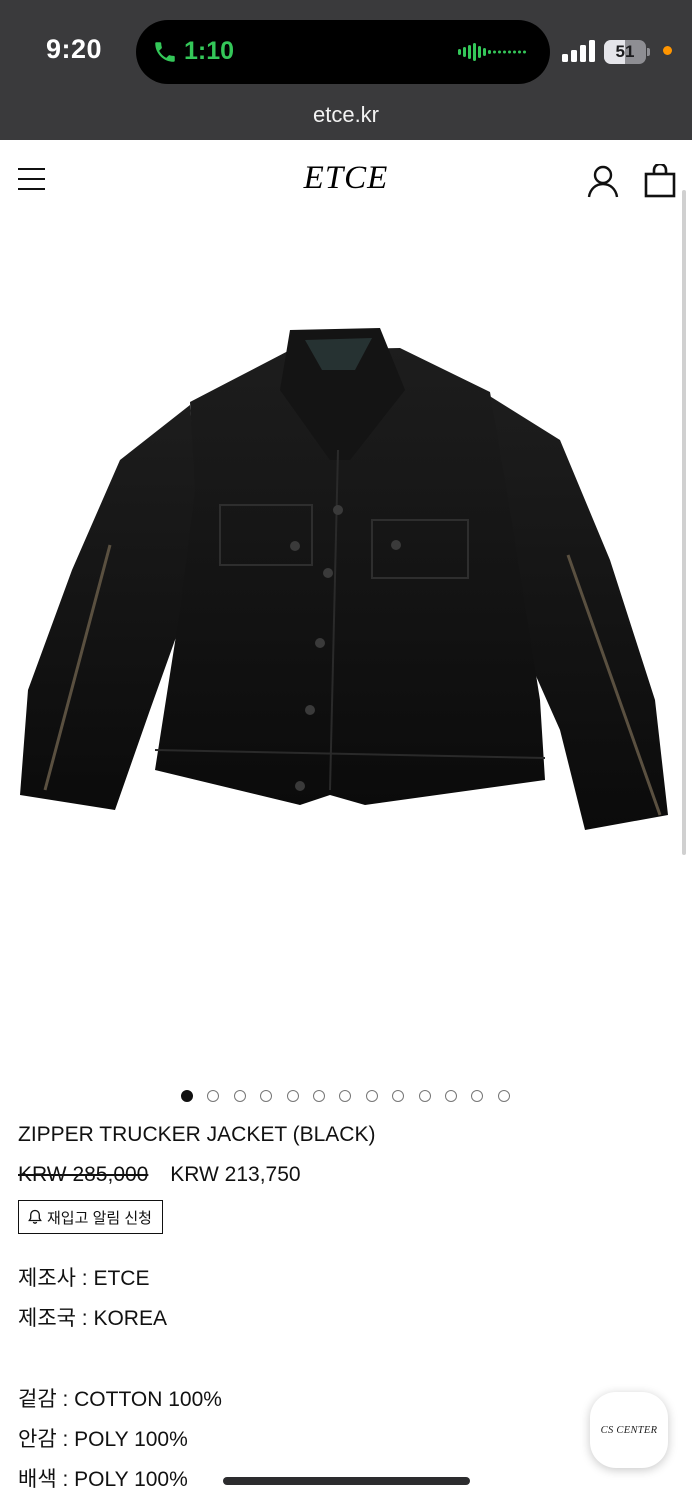  What do you see at coordinates (120, 1399) in the screenshot?
I see `spec-outer-fabric: 겉감 : COTTON 100%` at bounding box center [120, 1399].